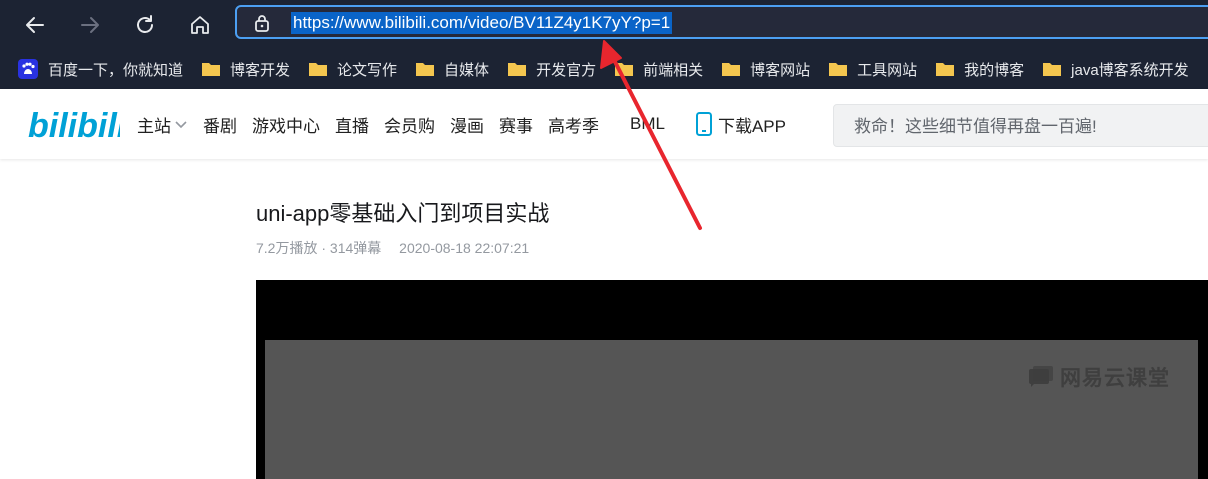 The height and width of the screenshot is (479, 1208). I want to click on video-title: uni-app零基础入门到项目实战, so click(403, 213).